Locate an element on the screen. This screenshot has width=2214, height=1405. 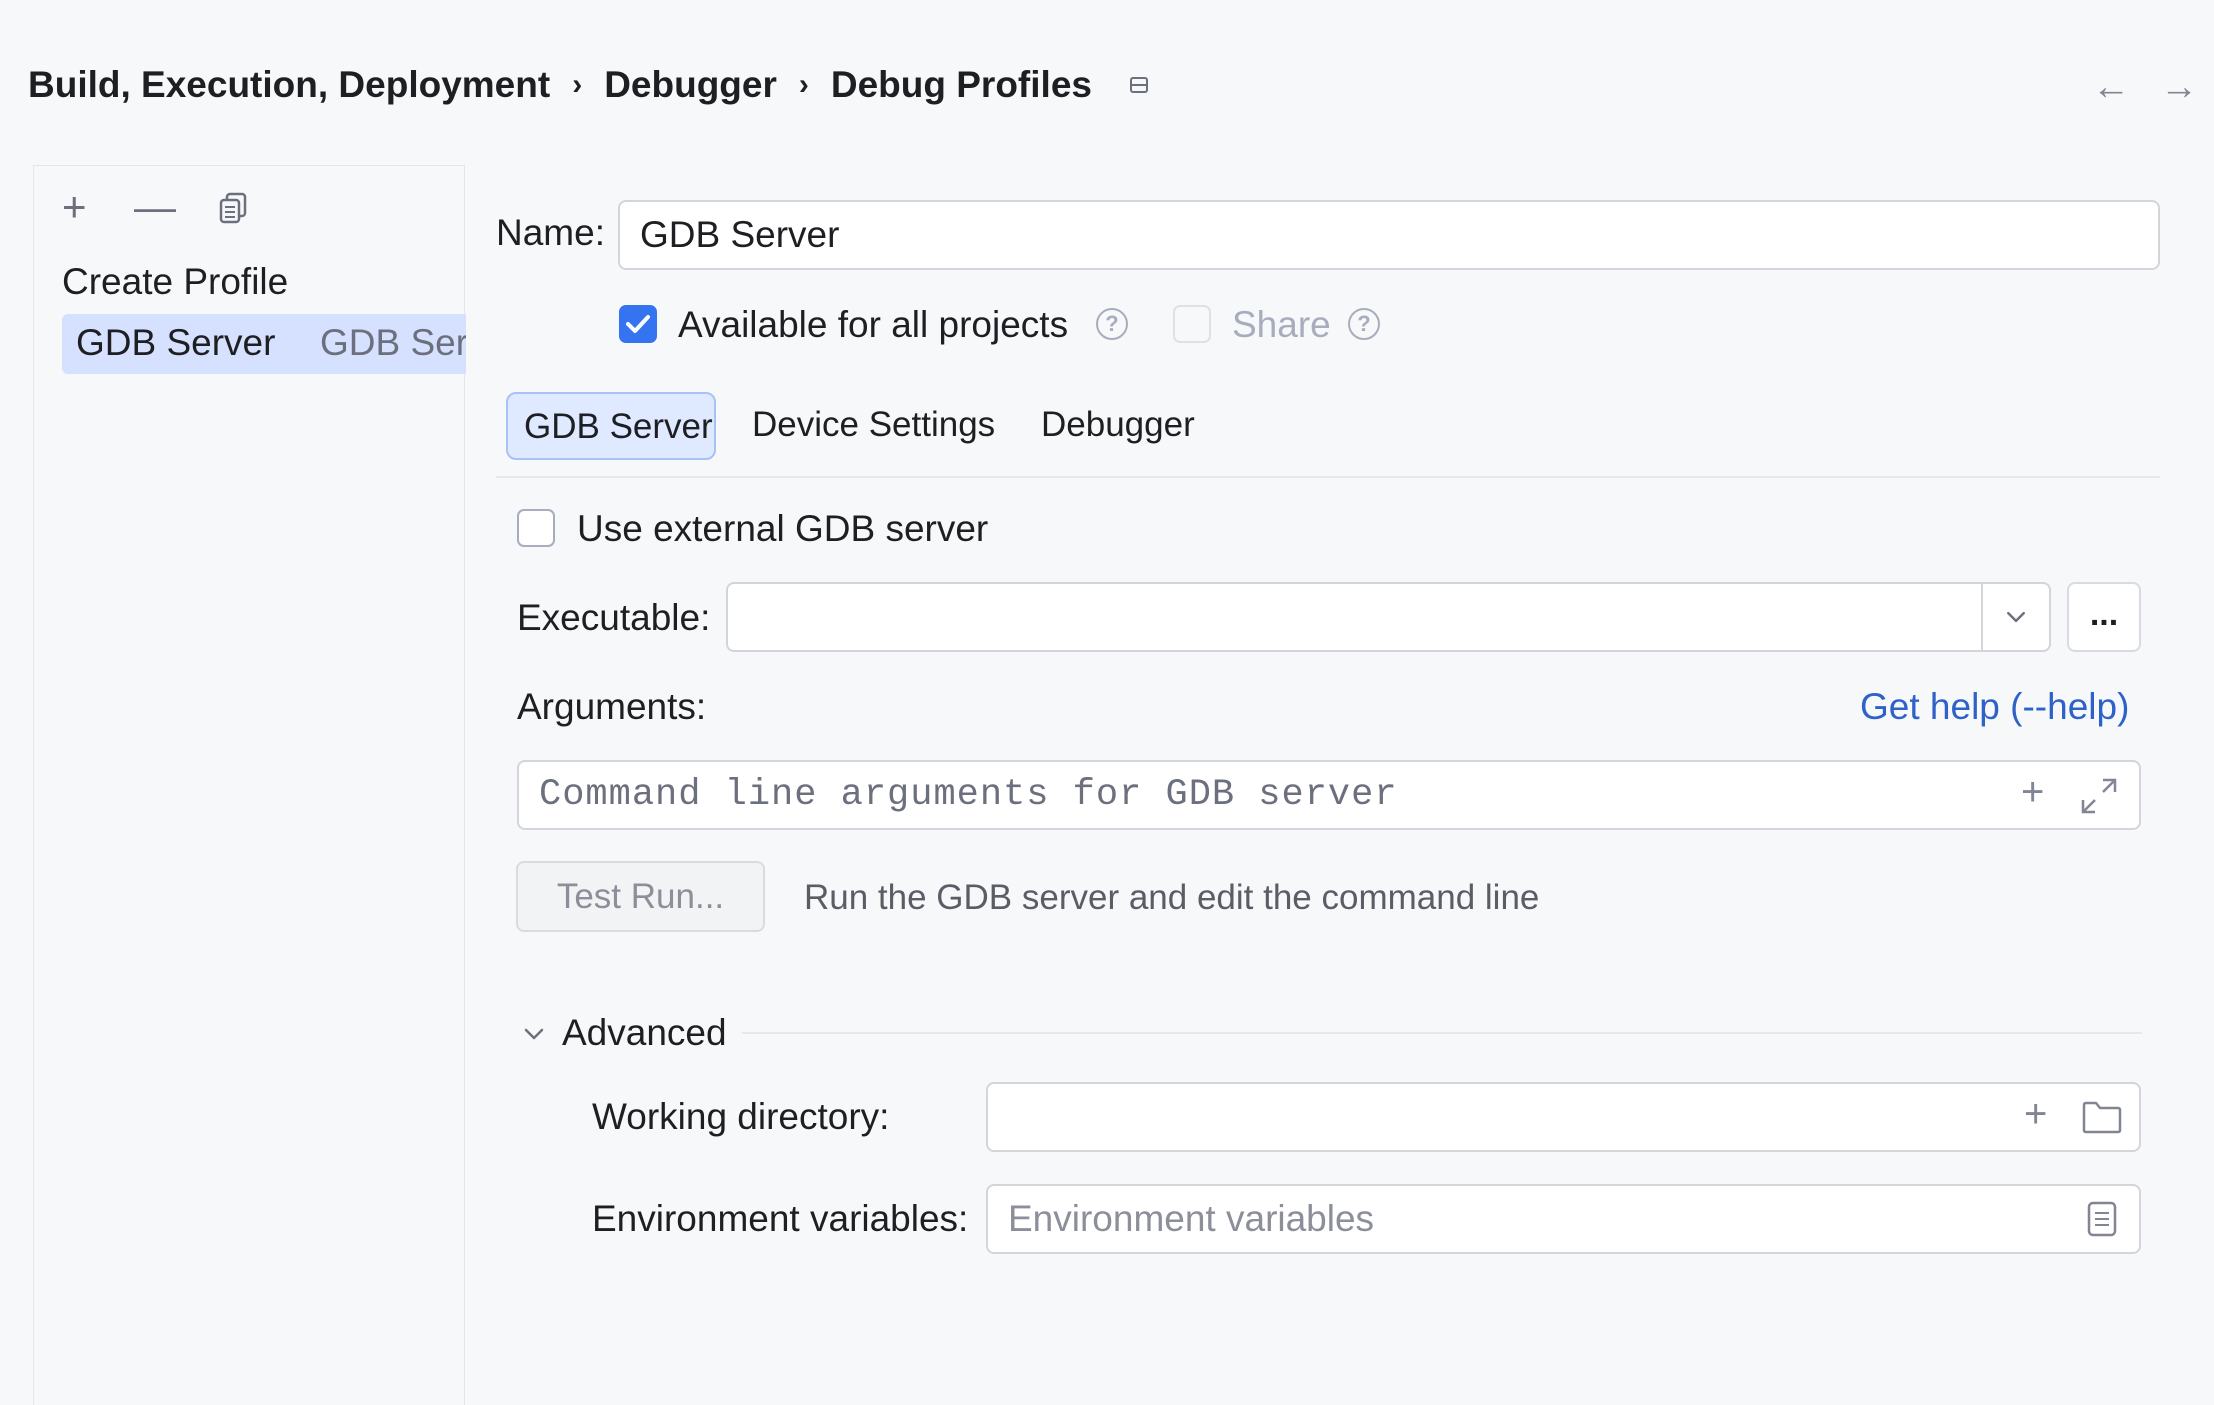
working-directory-field: + is located at coordinates (1563, 1117).